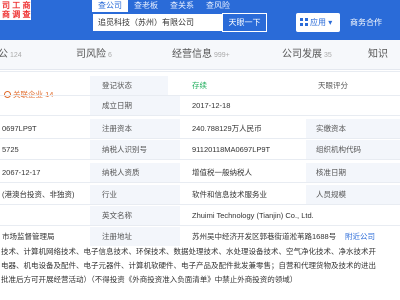  I want to click on label-approval-date: 核准日期, so click(353, 172).